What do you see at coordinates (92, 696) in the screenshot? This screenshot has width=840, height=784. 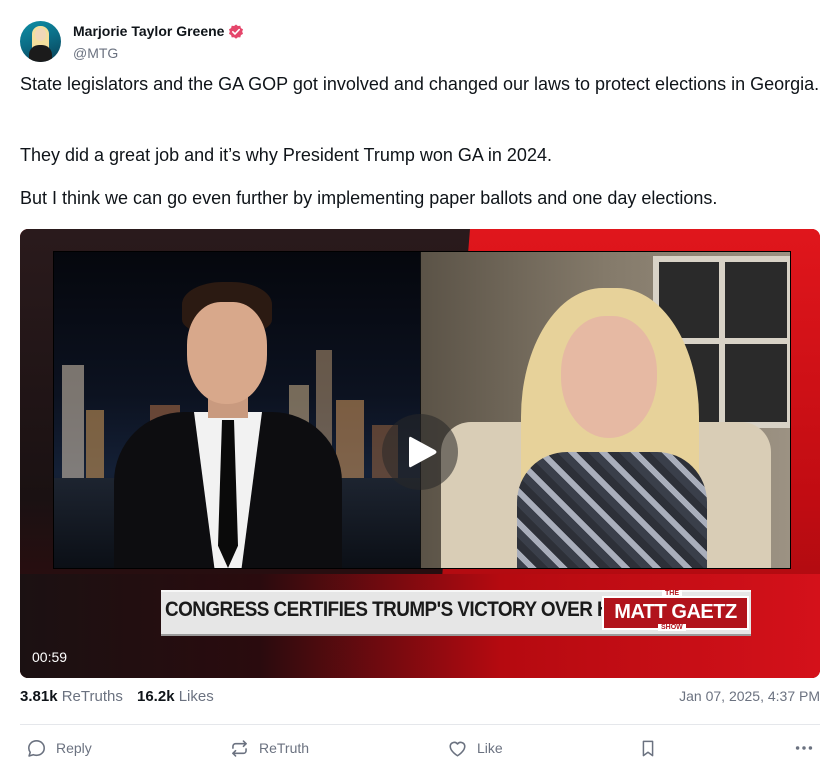 I see `retruths-label: ReTruths` at bounding box center [92, 696].